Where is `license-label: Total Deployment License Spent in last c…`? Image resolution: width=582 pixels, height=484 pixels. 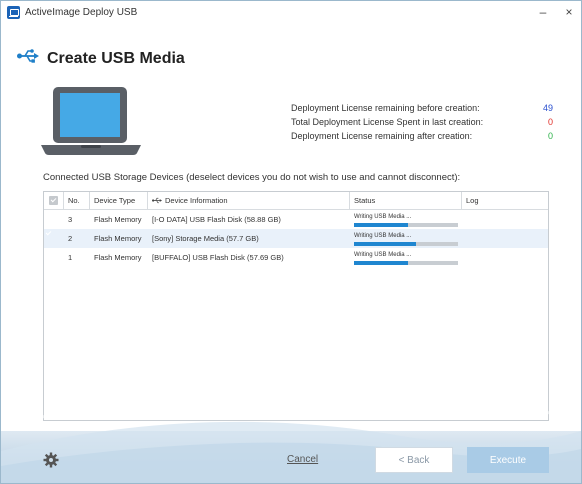
license-label: Total Deployment License Spent in last c… is located at coordinates (387, 122).